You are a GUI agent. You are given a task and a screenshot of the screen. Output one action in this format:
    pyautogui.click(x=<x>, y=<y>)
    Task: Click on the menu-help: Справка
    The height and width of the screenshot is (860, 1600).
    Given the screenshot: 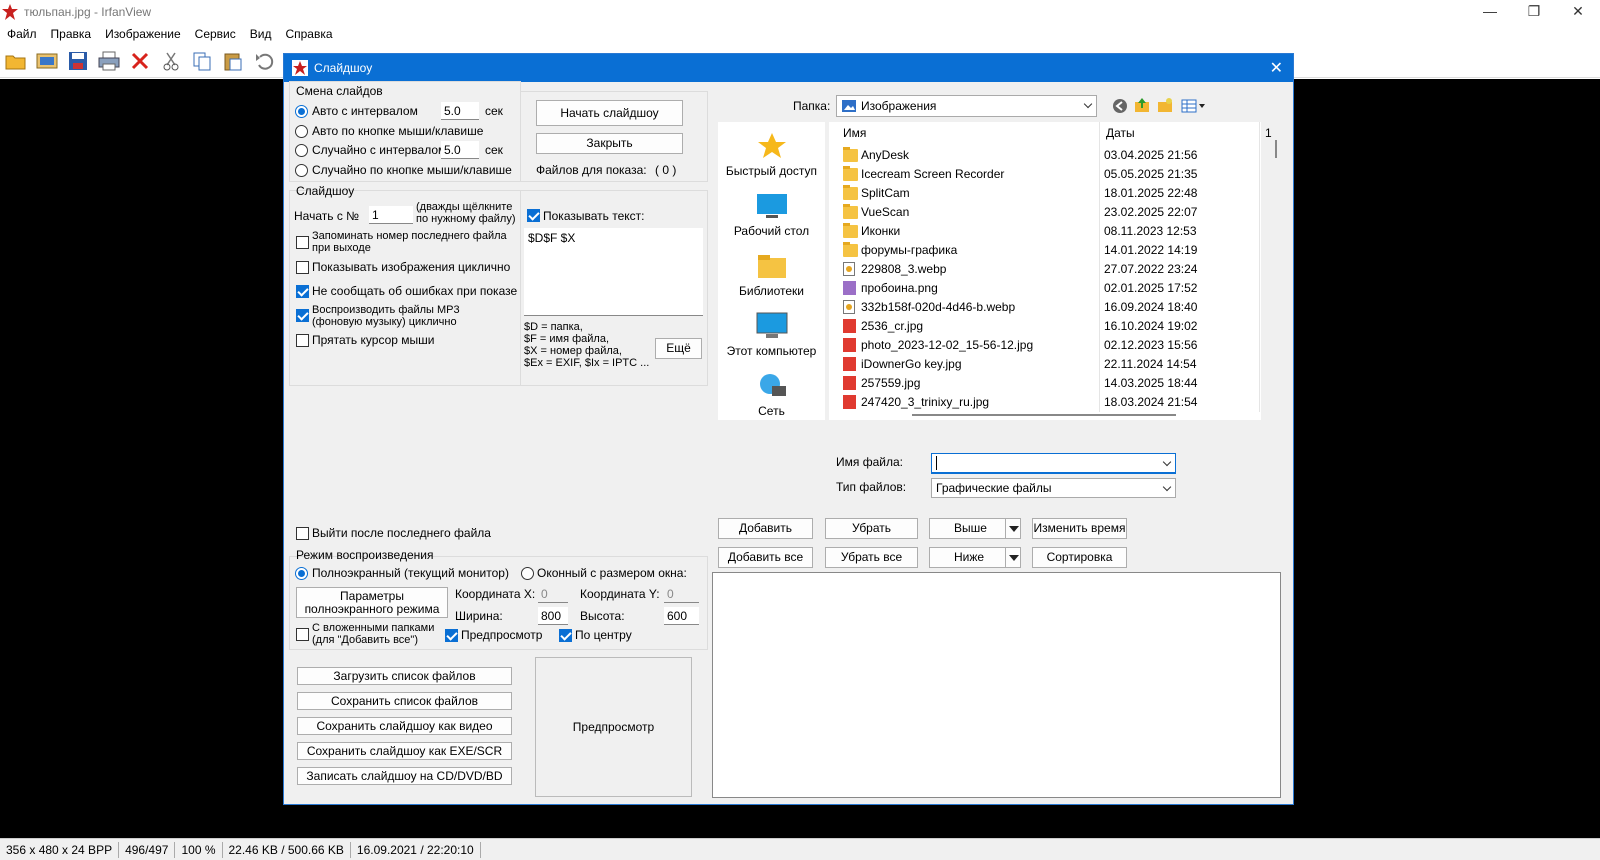 What is the action you would take?
    pyautogui.click(x=308, y=34)
    